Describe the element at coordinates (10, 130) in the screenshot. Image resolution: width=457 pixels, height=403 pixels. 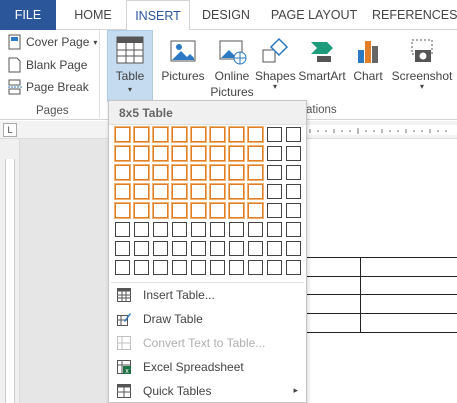
I see `tab-selector: L` at that location.